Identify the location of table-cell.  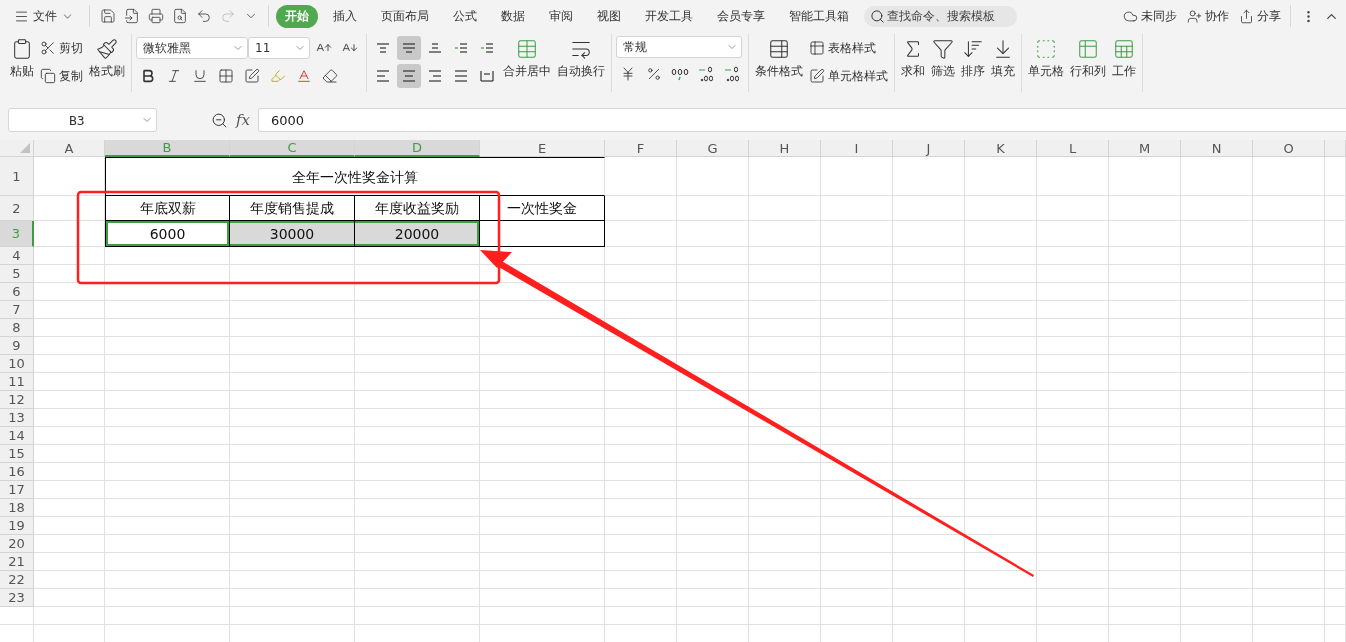
(542, 234).